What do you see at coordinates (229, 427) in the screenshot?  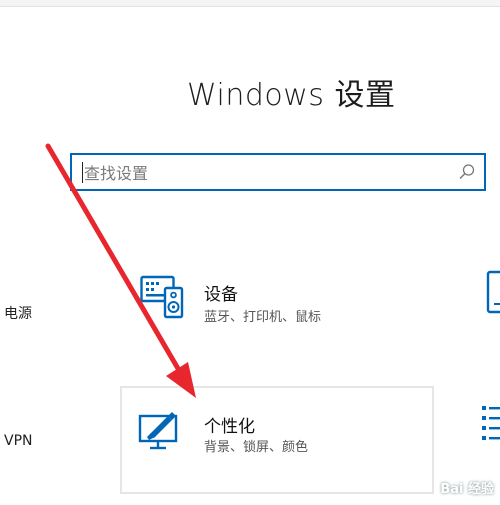 I see `personalization-title: 个性化` at bounding box center [229, 427].